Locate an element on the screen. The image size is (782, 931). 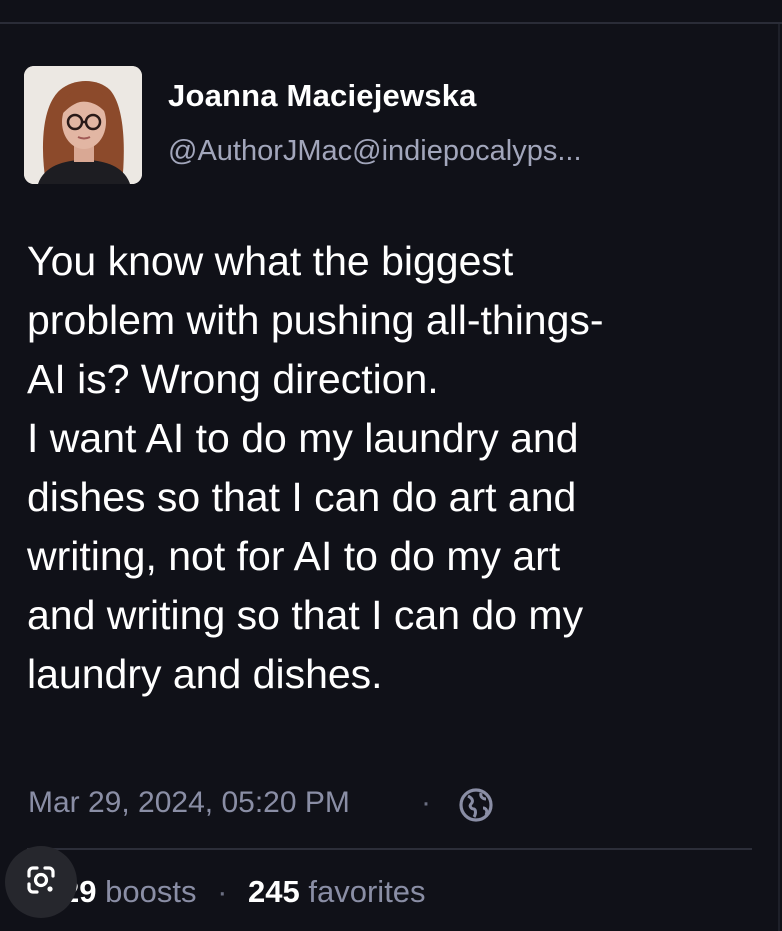
google-lens-button is located at coordinates (41, 882).